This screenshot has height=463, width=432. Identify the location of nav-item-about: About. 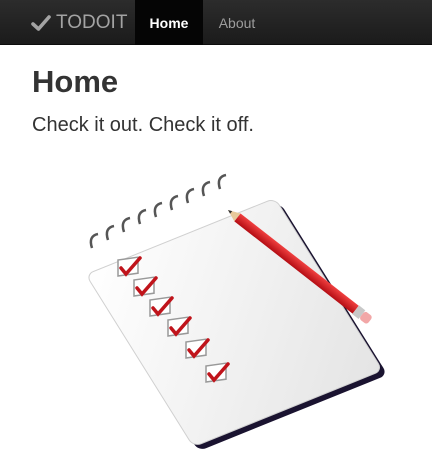
(237, 22).